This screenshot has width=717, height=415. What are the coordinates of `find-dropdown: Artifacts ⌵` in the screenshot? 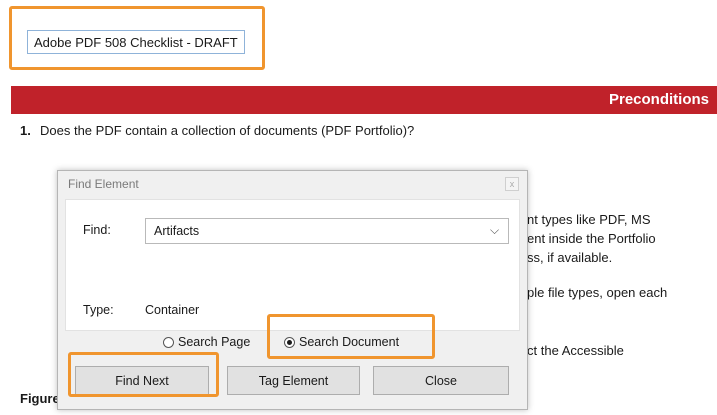 It's located at (327, 231).